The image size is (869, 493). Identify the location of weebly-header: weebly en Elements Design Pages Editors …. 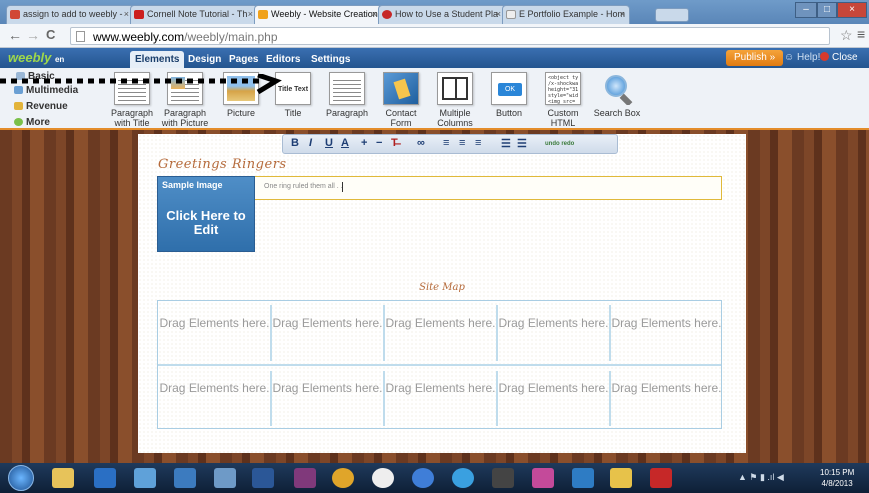
(434, 58).